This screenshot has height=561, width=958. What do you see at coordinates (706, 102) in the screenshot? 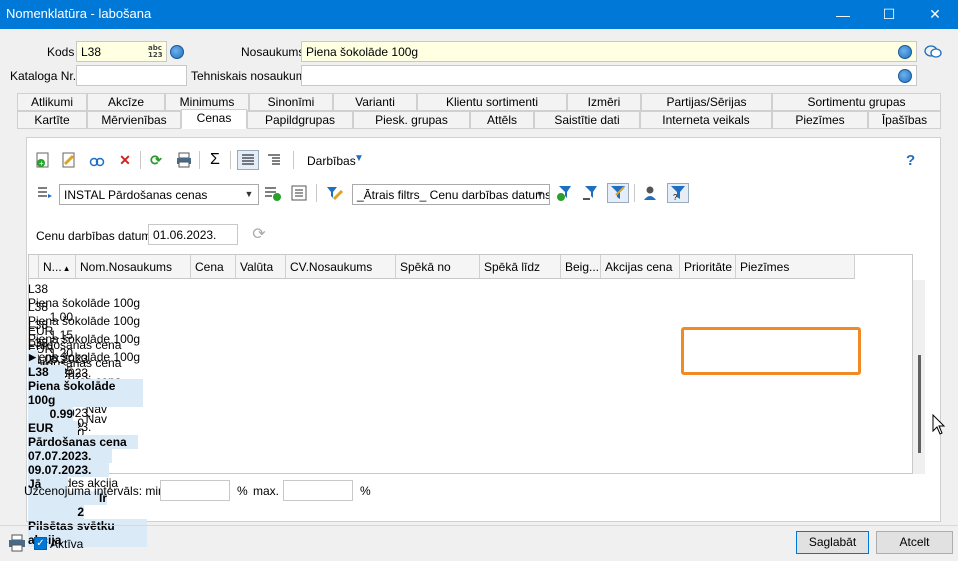
I see `tab-partijas-serijas: Partijas/Sērijas` at bounding box center [706, 102].